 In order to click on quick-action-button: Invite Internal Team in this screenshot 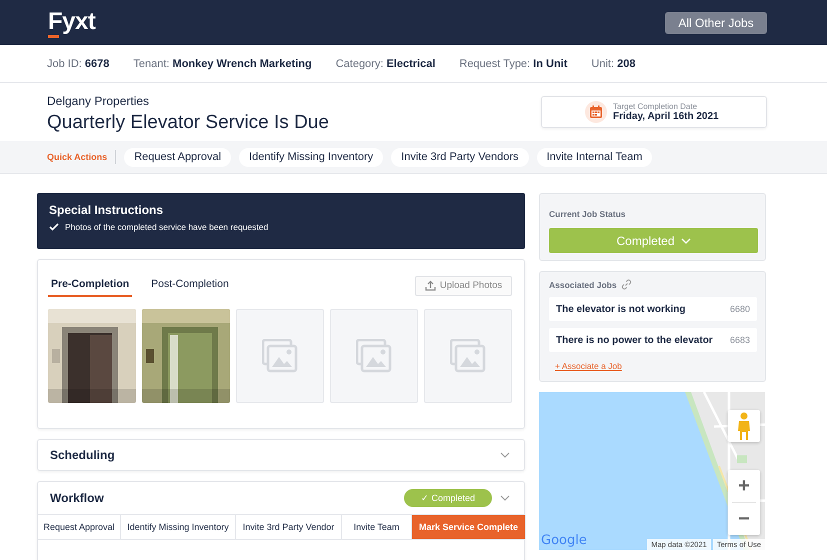, I will do `click(594, 157)`.